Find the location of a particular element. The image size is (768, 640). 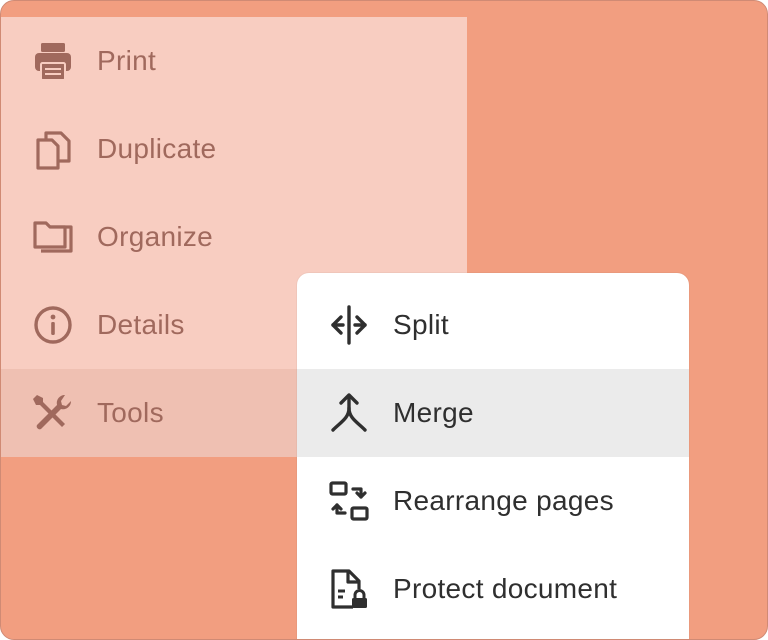

submenu-item-rearrange-pages: Rearrange pages is located at coordinates (493, 501).